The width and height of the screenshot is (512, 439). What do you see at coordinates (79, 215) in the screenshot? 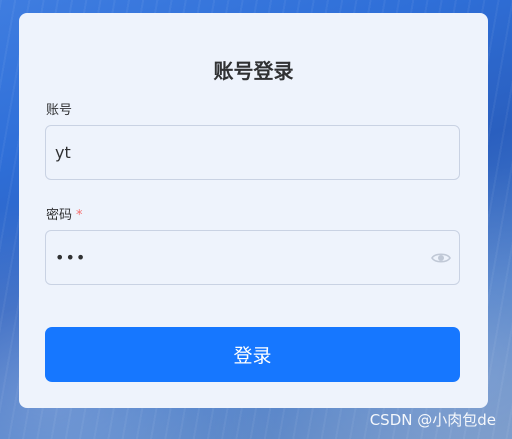
I see `required-mark: *` at bounding box center [79, 215].